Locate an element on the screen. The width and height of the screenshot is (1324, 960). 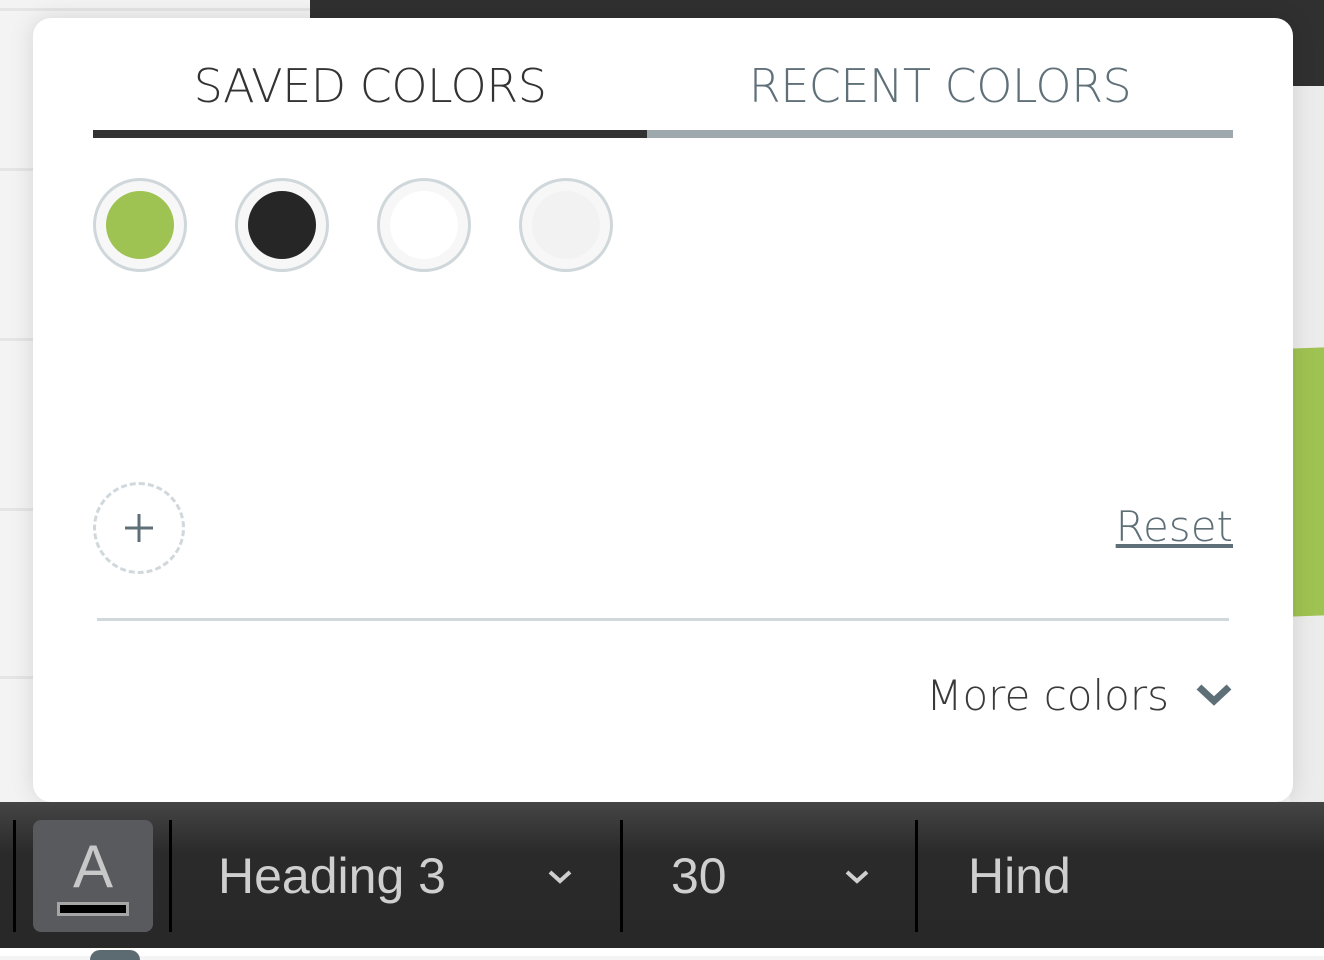
tab-recent-colors: RECENT COLORS is located at coordinates (940, 98).